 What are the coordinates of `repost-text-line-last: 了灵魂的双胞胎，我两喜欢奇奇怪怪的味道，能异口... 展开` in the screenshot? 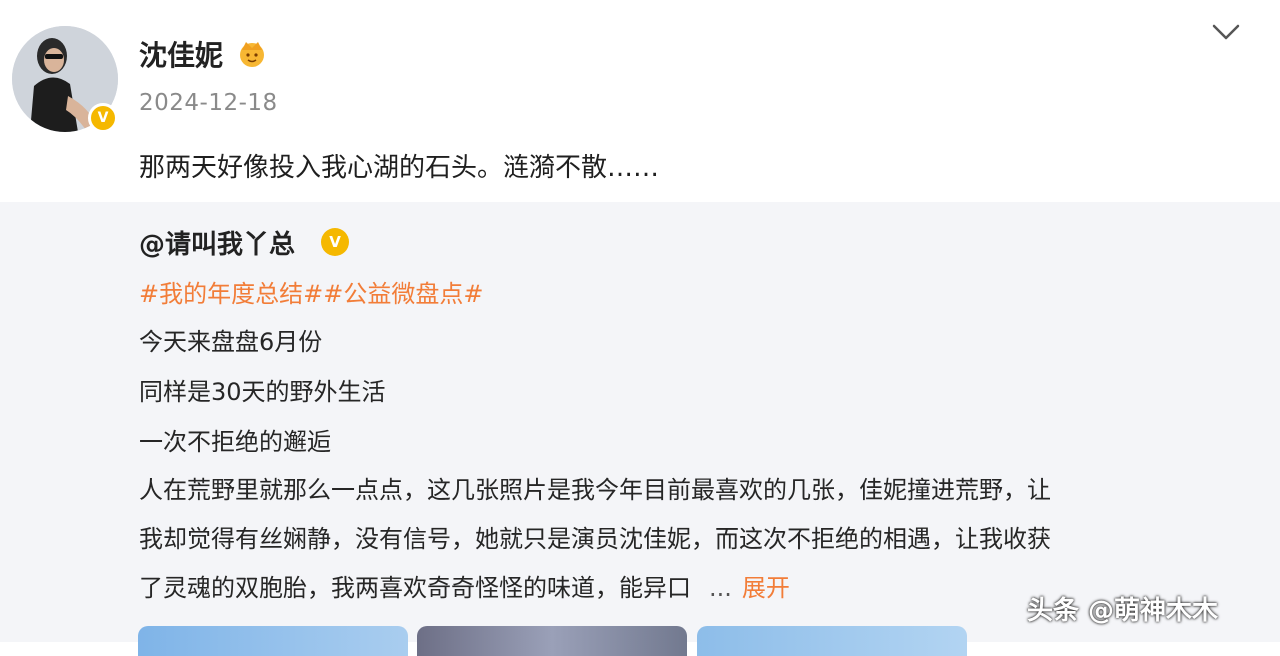 It's located at (464, 585).